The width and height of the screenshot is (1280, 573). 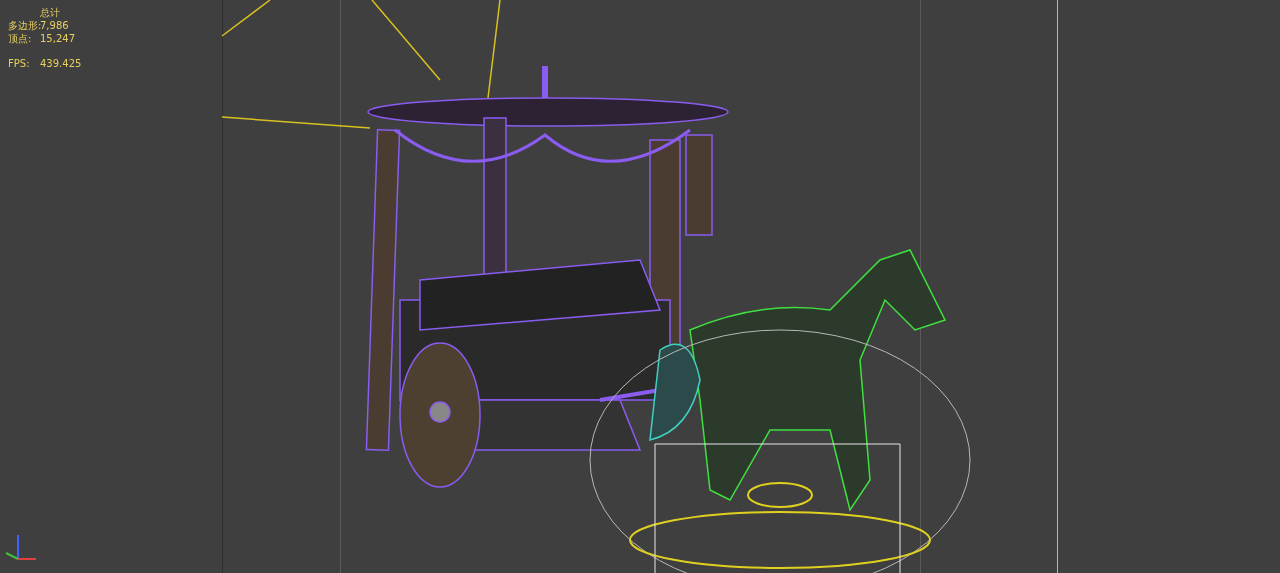 I want to click on fps-label: FPS:, so click(x=19, y=63).